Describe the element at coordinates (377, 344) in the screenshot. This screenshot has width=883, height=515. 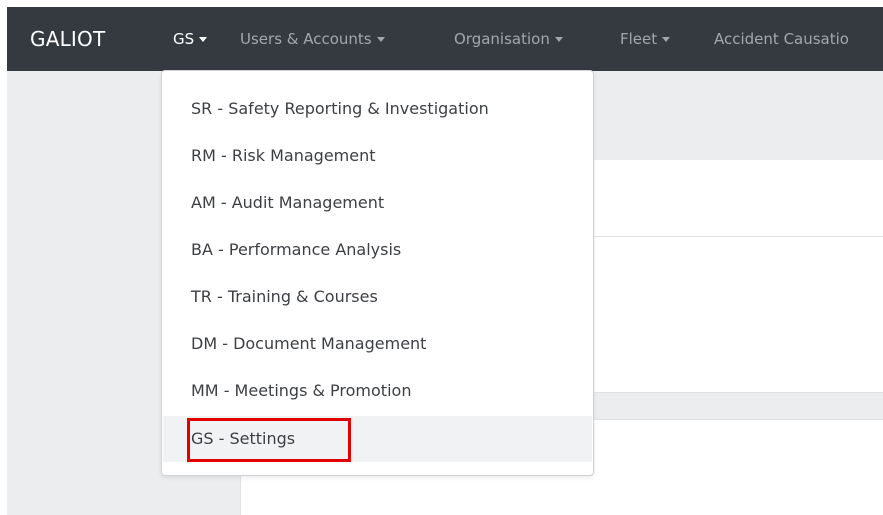
I see `menu-item-document-management: DM - Document Management` at that location.